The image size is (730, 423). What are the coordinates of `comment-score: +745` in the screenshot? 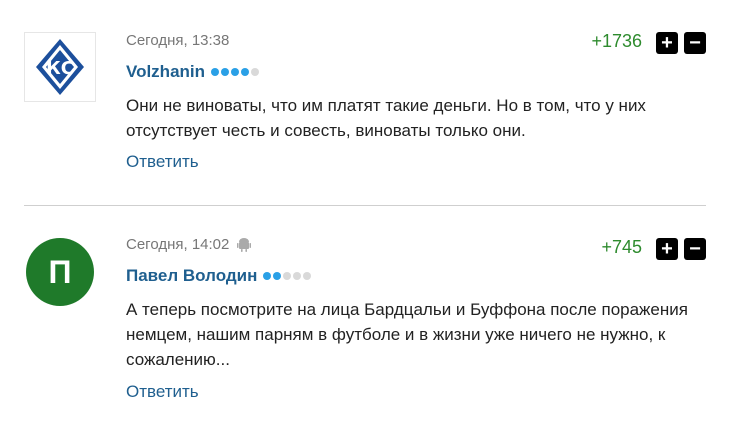 It's located at (621, 247).